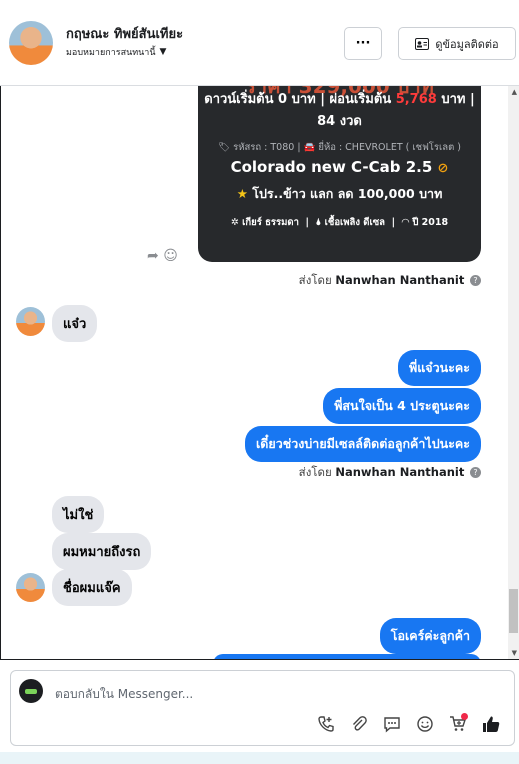 The height and width of the screenshot is (764, 519). What do you see at coordinates (31, 691) in the screenshot?
I see `page-avatar` at bounding box center [31, 691].